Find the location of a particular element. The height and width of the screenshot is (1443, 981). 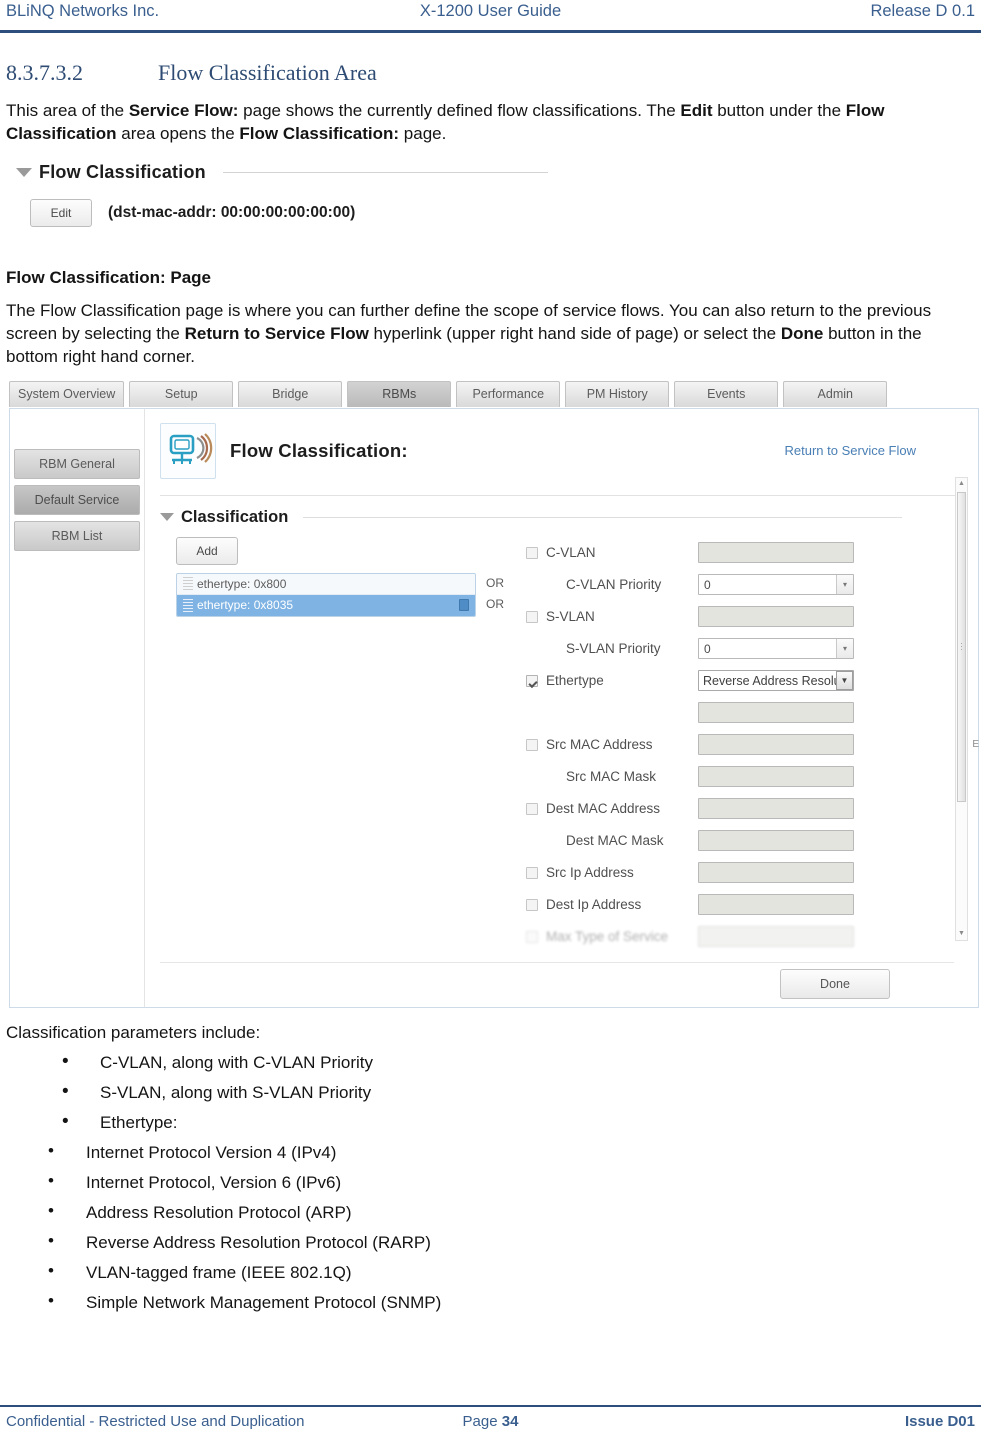

tab-rbms: RBMs is located at coordinates (399, 393).